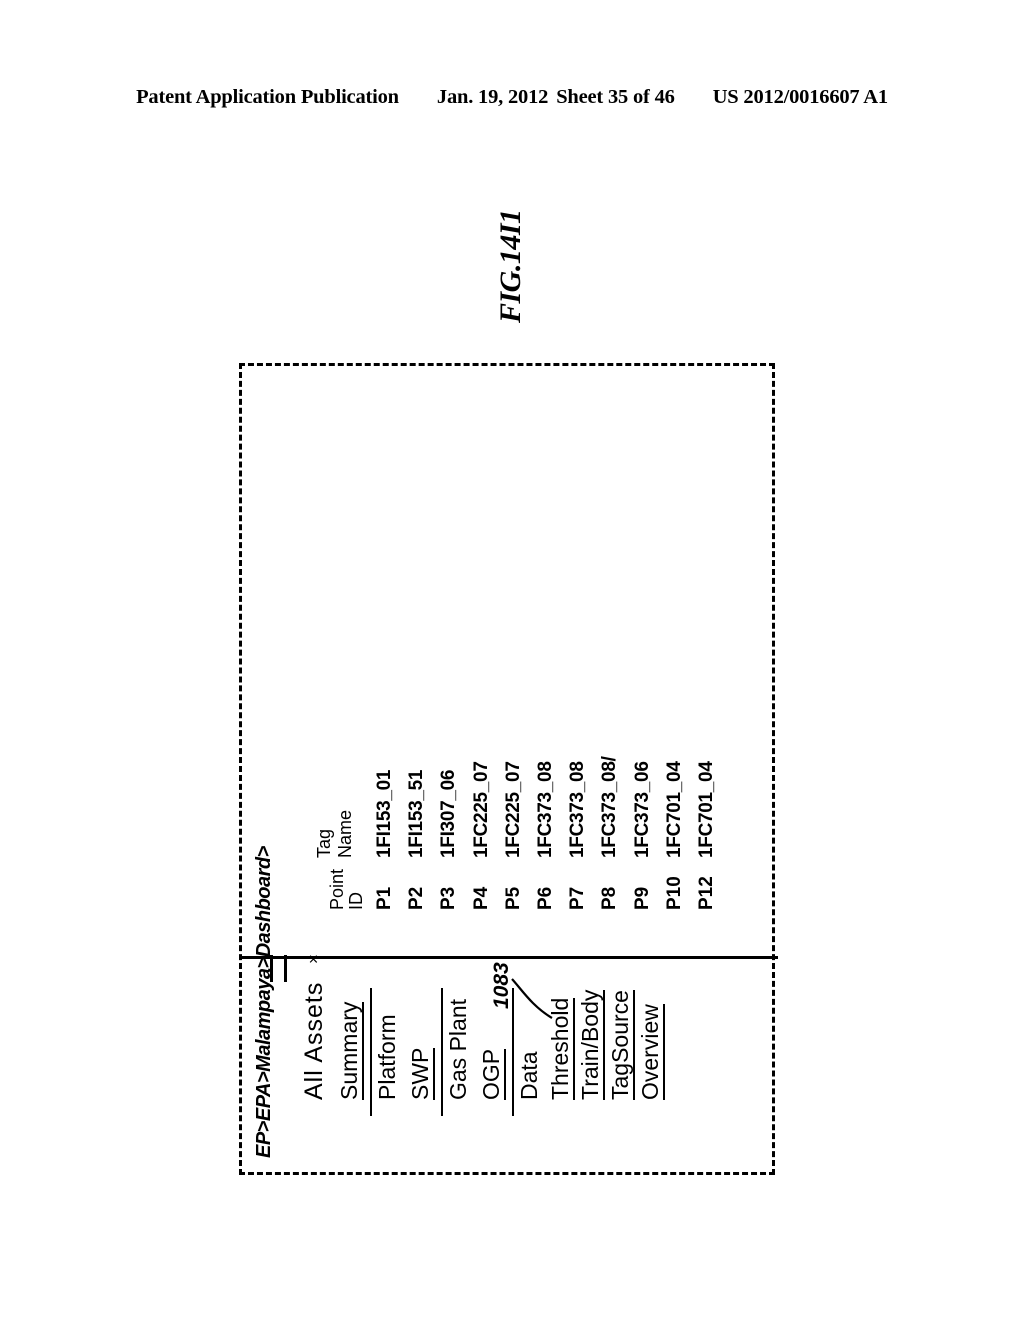 This screenshot has width=1024, height=1320. I want to click on sheet-number: Sheet 35 of 46, so click(615, 97).